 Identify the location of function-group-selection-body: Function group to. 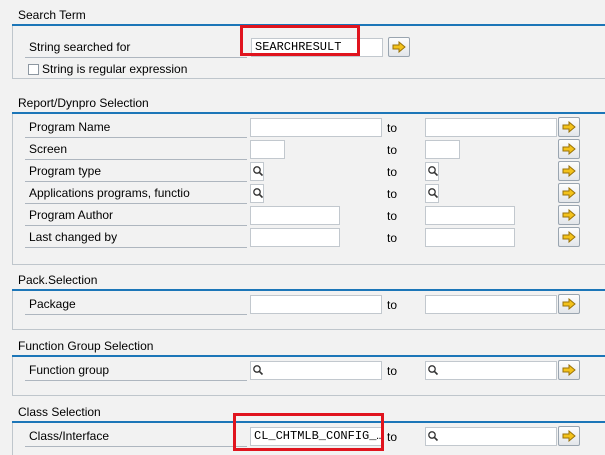
(308, 376).